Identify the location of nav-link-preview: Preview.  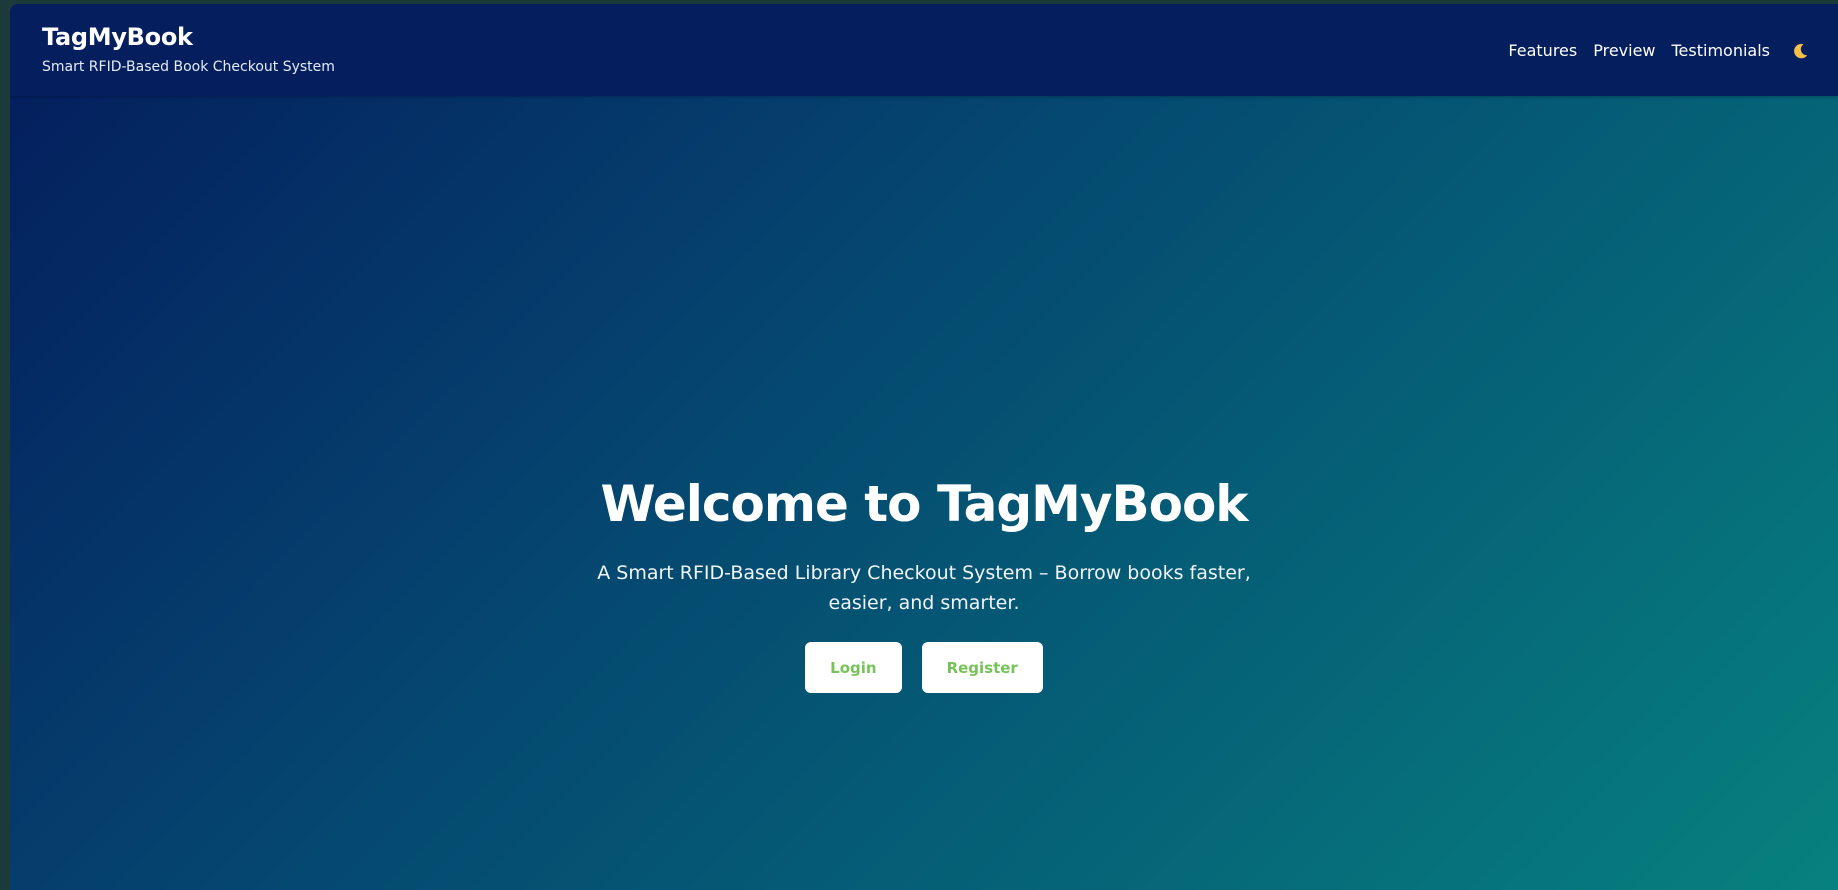
(1624, 51).